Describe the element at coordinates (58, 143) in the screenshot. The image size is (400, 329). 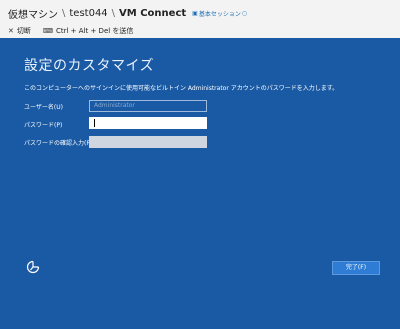
I see `confirm-password-label: パスワードの確認入力(R)` at that location.